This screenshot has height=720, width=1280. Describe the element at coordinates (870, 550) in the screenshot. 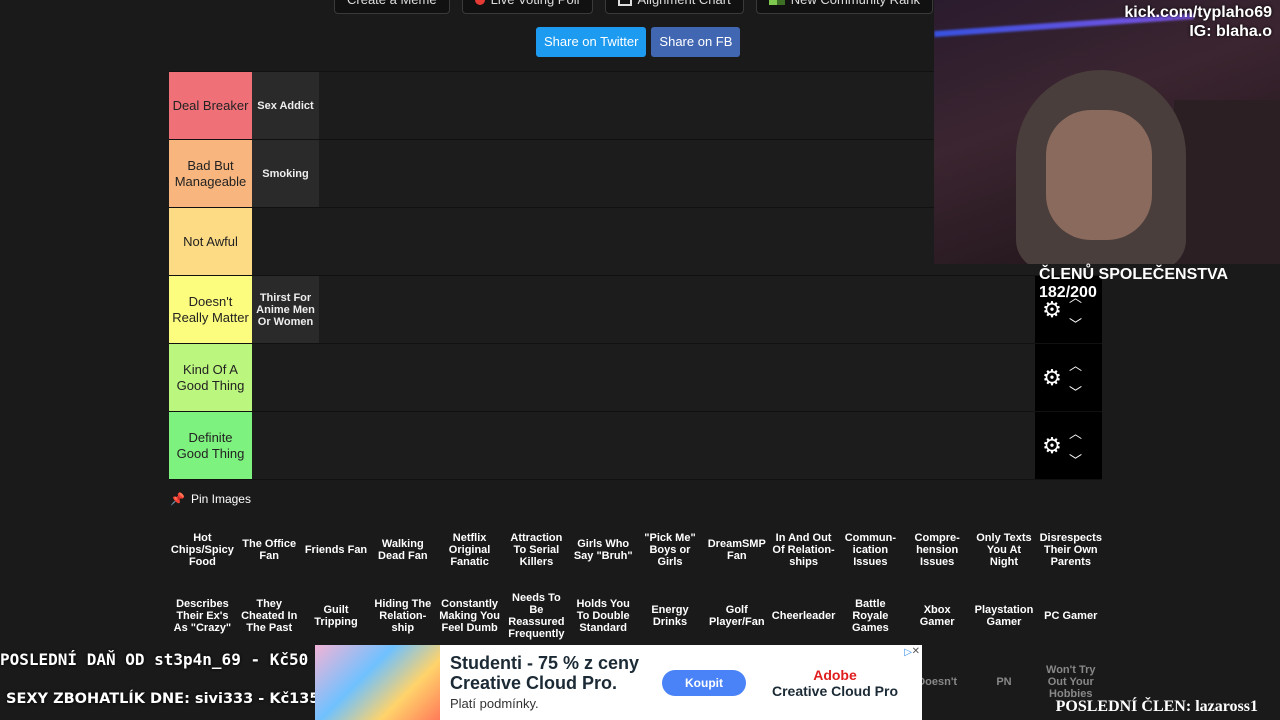

I see `pool-item: Commun-ication Issues` at that location.